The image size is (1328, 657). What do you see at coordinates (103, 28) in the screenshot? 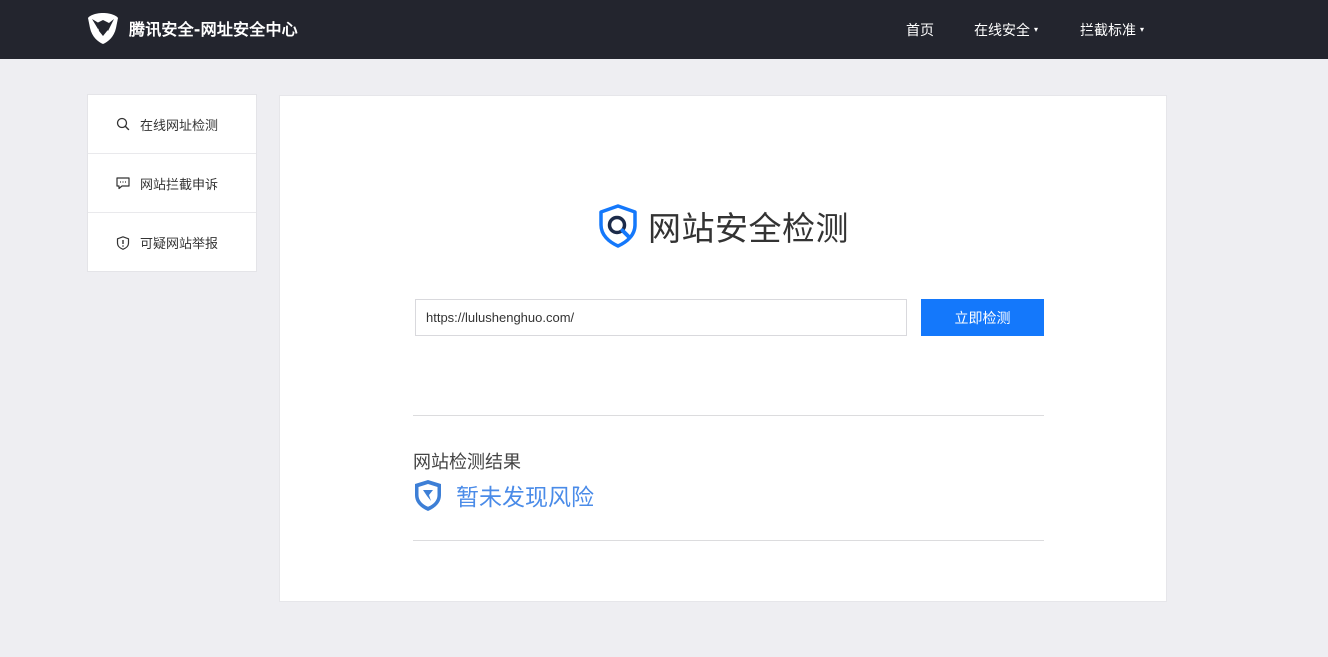
I see `tencent-security-logo-icon` at bounding box center [103, 28].